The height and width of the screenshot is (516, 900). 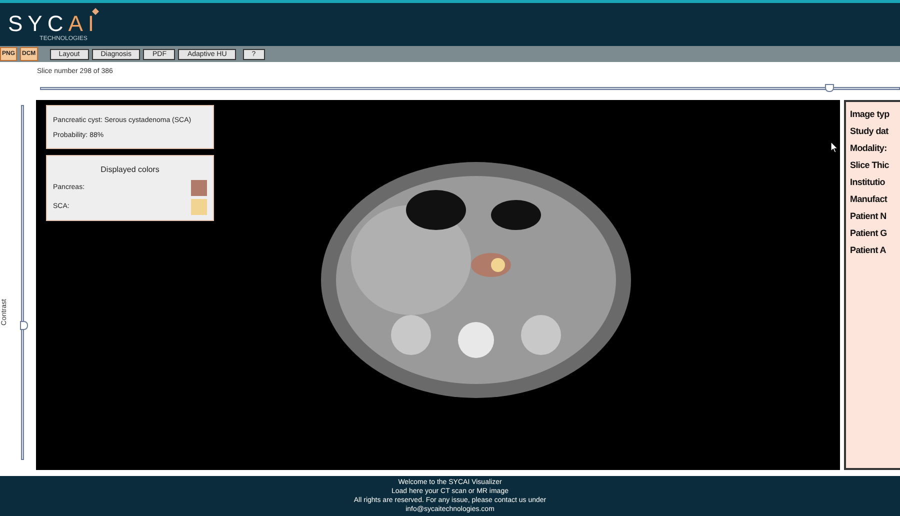 What do you see at coordinates (868, 182) in the screenshot?
I see `field-label: Institutio` at bounding box center [868, 182].